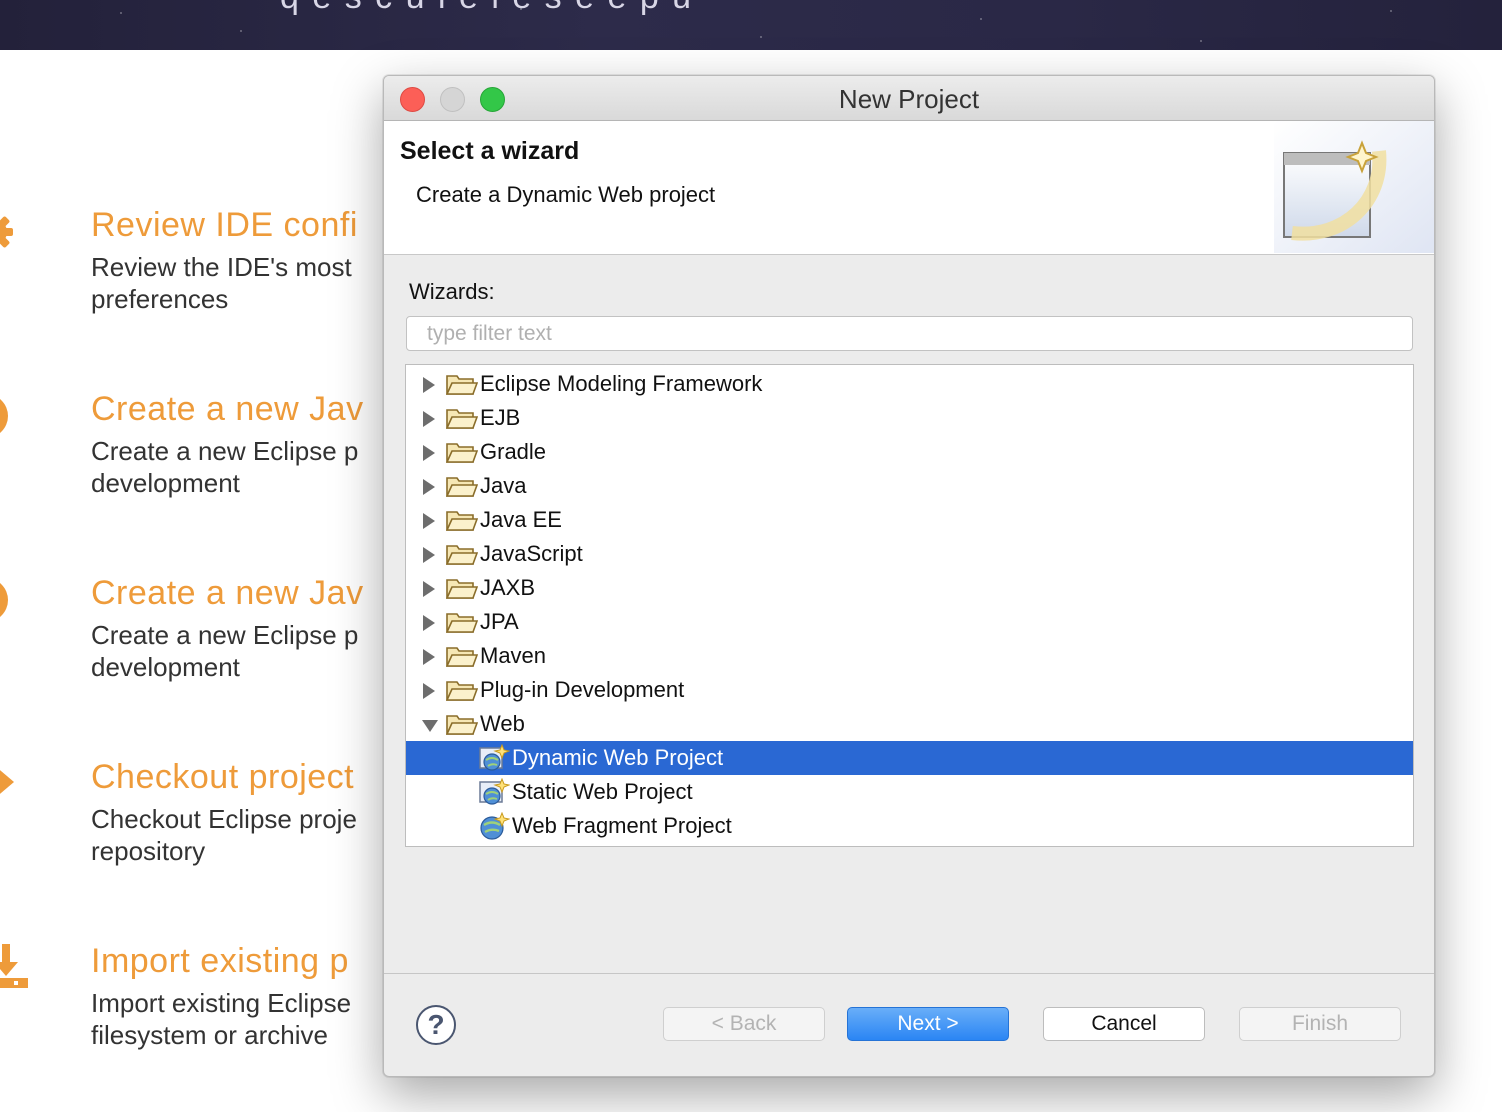 Image resolution: width=1502 pixels, height=1112 pixels. Describe the element at coordinates (621, 383) in the screenshot. I see `tree-item-label: Eclipse Modeling Framework` at that location.